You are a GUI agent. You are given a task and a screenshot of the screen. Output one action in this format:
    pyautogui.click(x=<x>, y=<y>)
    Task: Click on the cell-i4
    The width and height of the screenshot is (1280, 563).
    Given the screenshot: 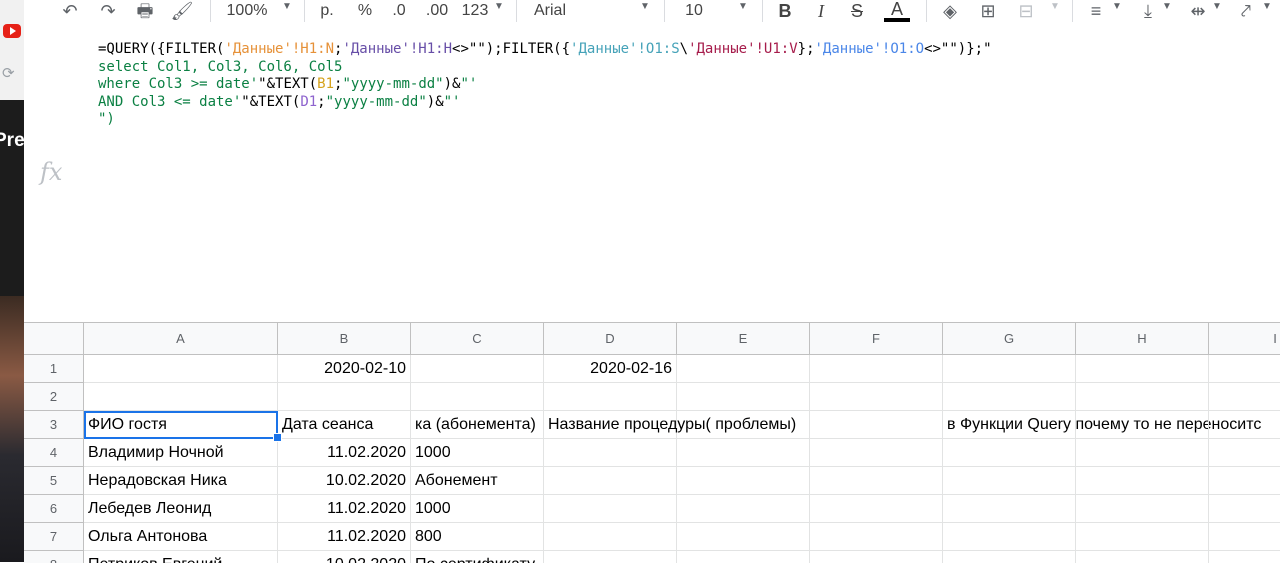 What is the action you would take?
    pyautogui.click(x=1244, y=453)
    